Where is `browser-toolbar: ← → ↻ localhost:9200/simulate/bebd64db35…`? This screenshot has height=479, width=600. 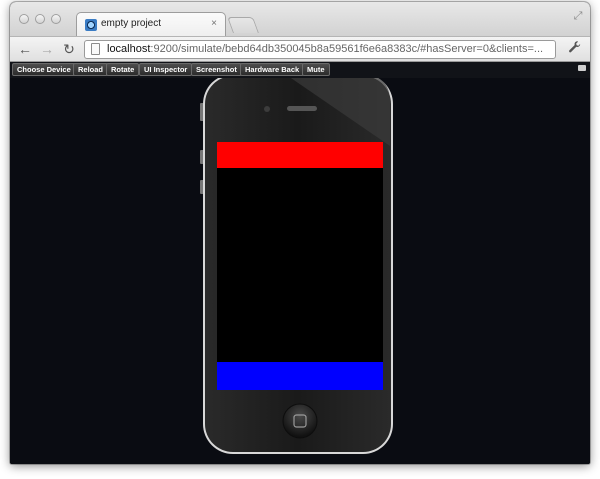
browser-toolbar: ← → ↻ localhost:9200/simulate/bebd64db35… is located at coordinates (300, 49).